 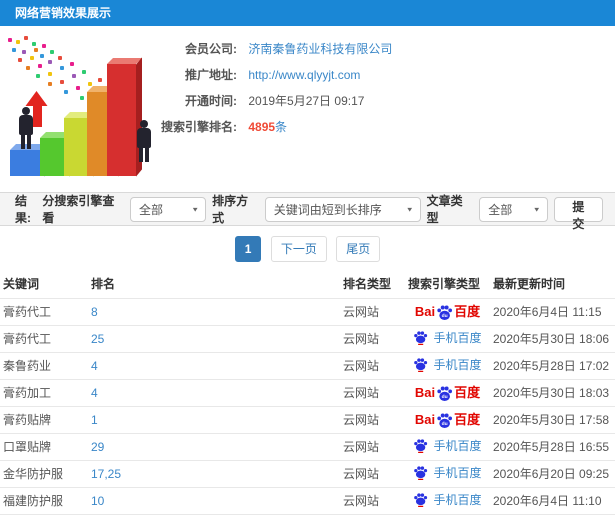 What do you see at coordinates (23, 209) in the screenshot?
I see `result-label: 结果:` at bounding box center [23, 209].